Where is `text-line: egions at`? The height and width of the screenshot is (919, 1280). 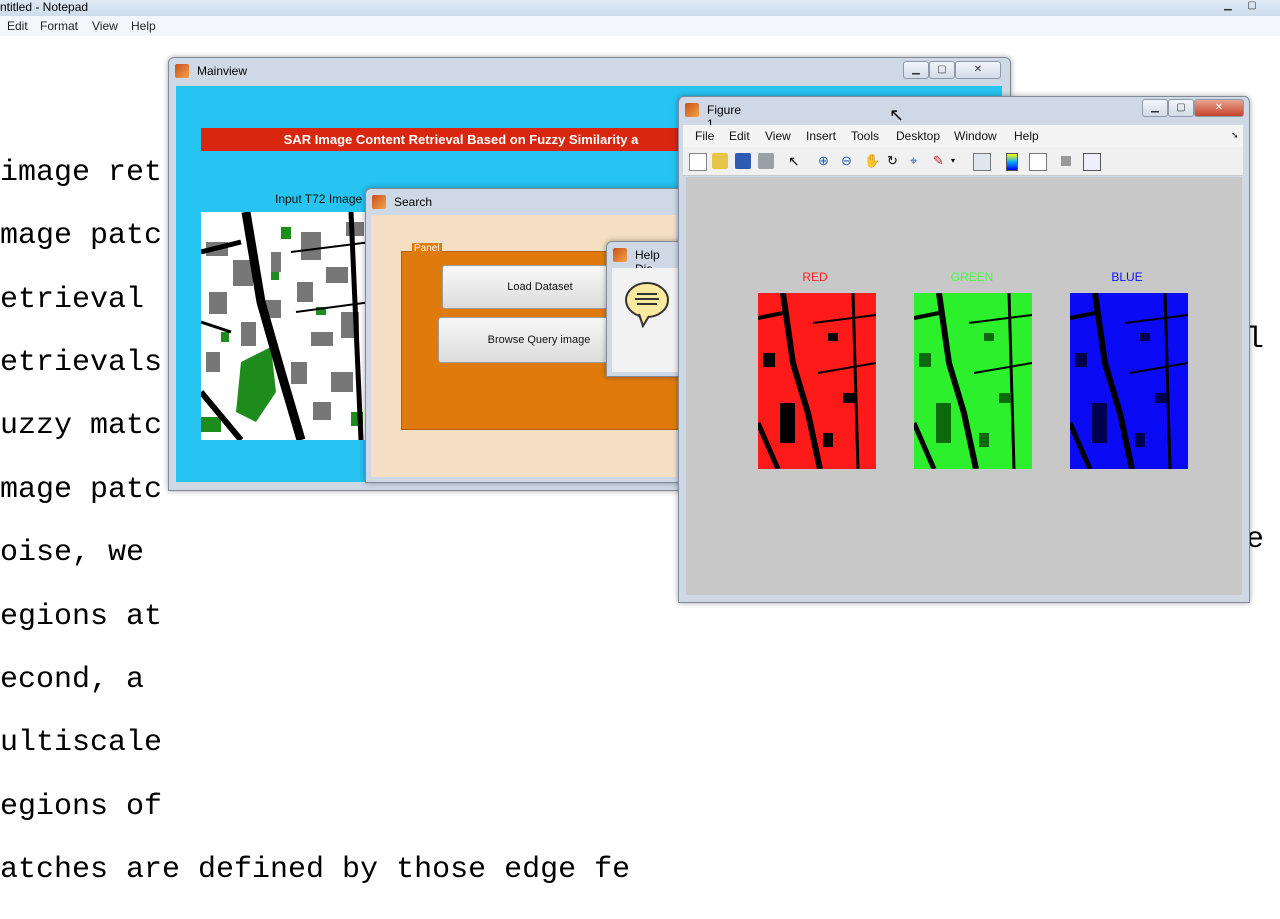 text-line: egions at is located at coordinates (81, 616).